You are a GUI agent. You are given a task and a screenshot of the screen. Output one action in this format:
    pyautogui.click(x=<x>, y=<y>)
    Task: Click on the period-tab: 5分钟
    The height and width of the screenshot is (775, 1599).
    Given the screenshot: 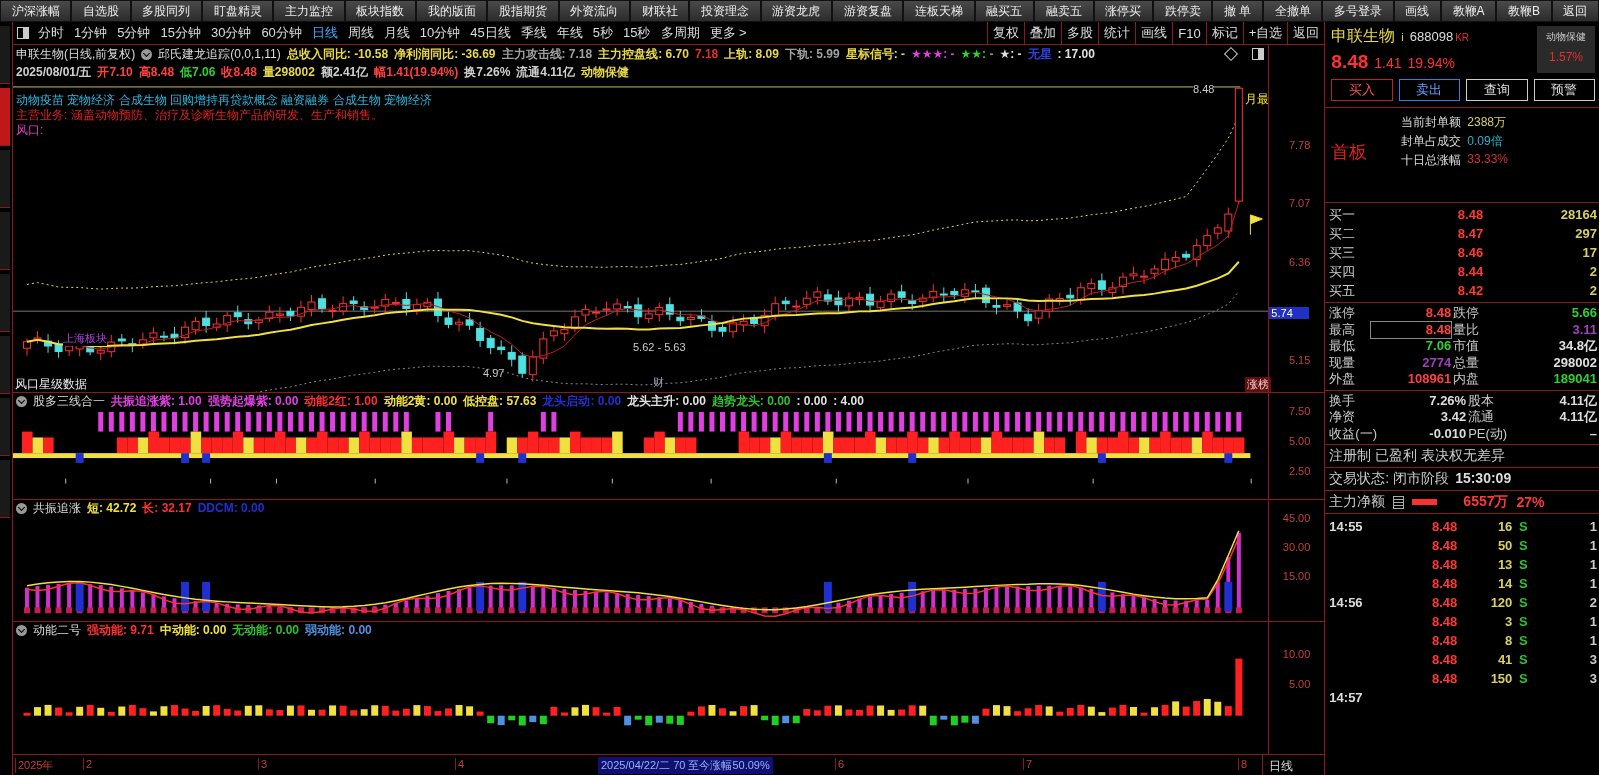 What is the action you would take?
    pyautogui.click(x=134, y=33)
    